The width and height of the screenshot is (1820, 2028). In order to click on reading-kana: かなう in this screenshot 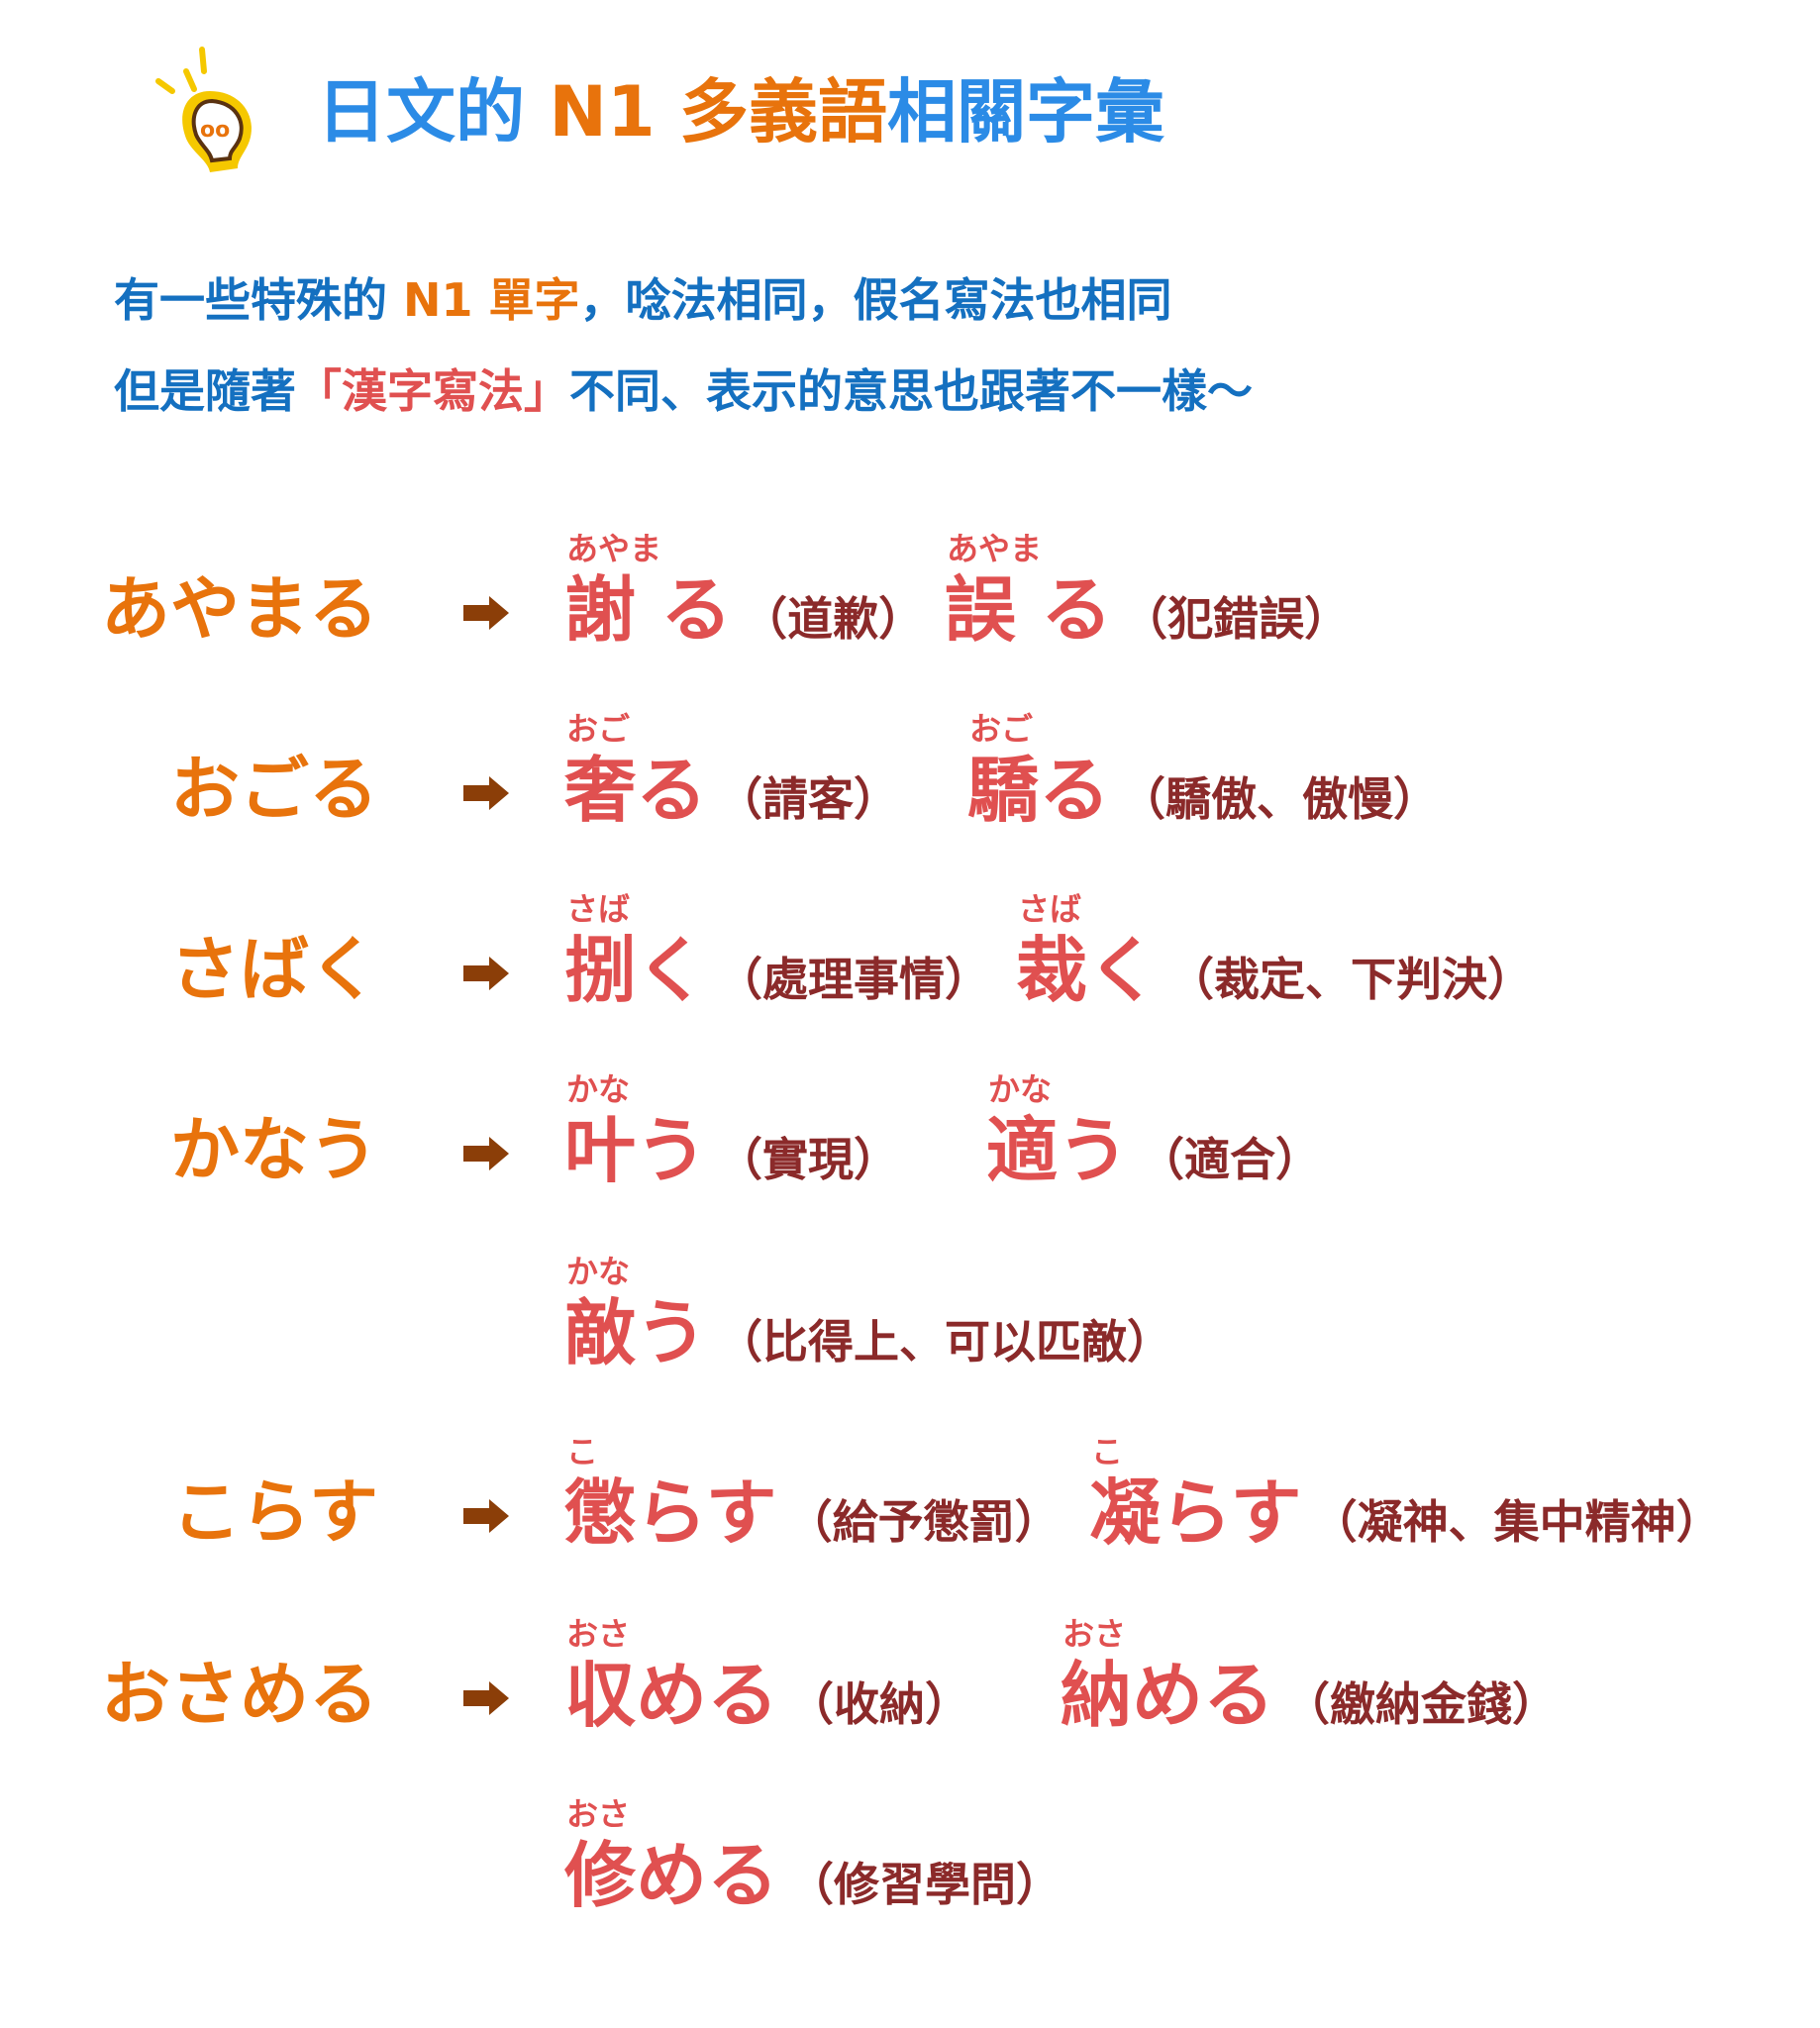, I will do `click(274, 1149)`.